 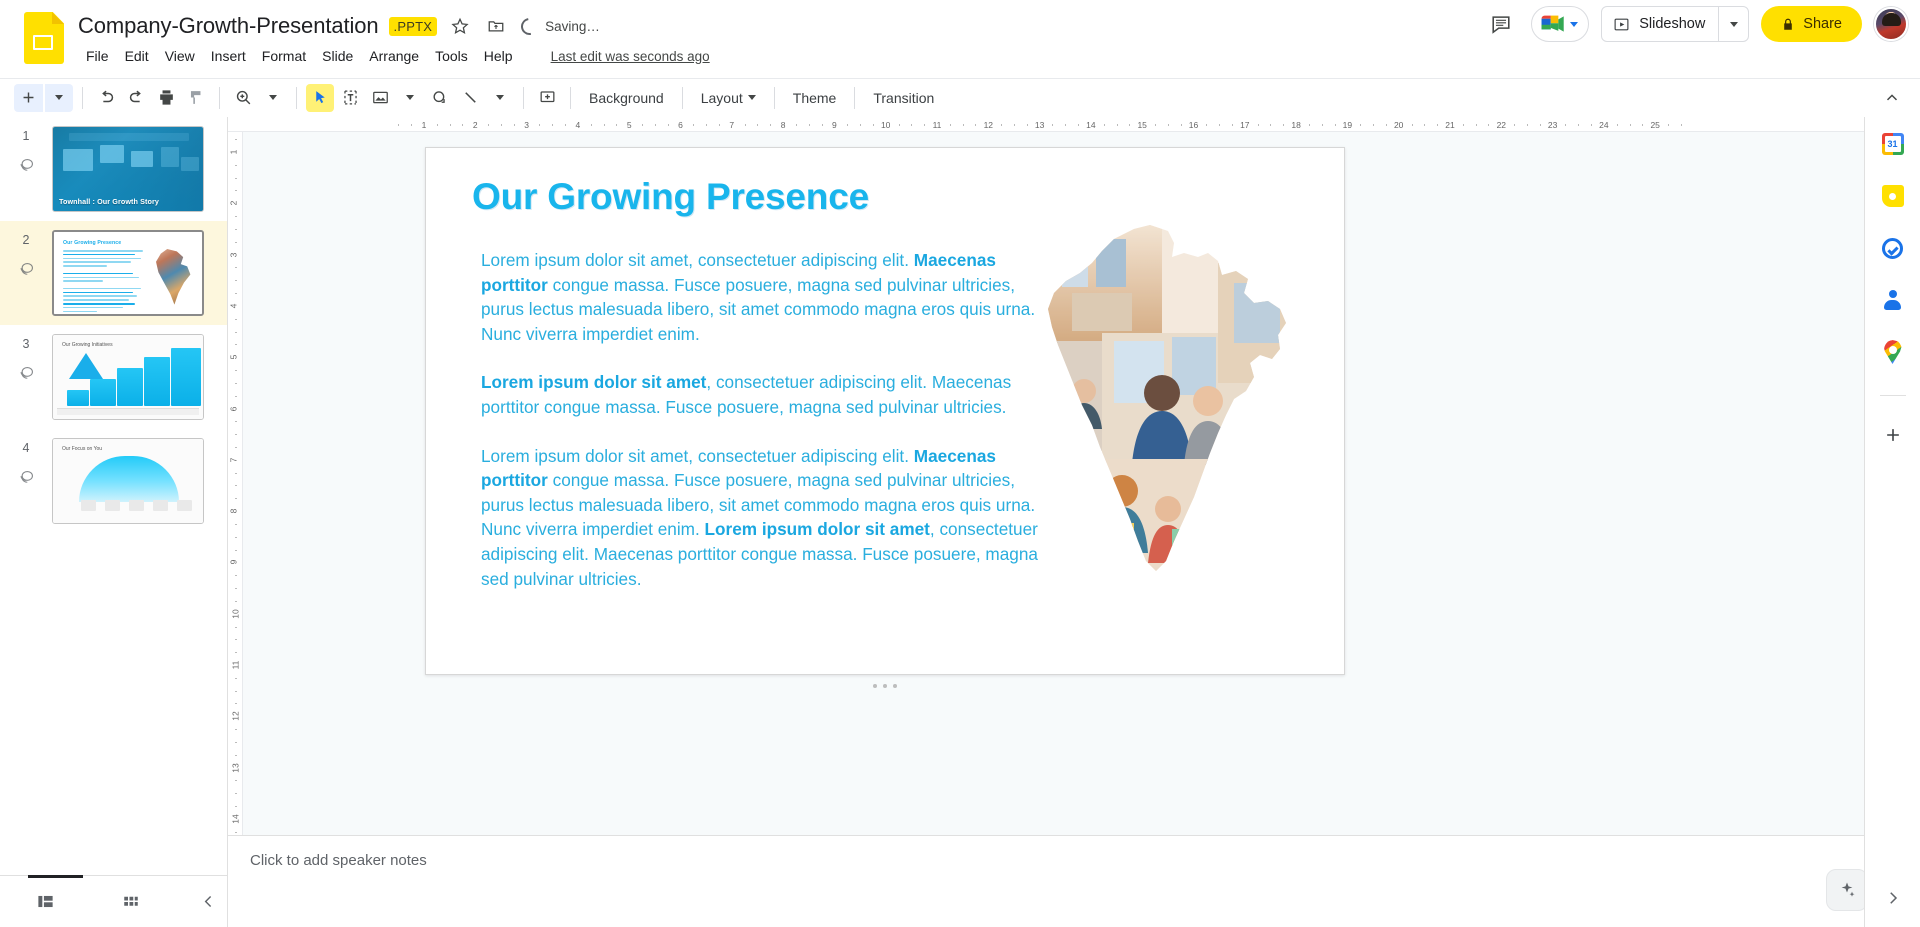 I want to click on speaker-notes-panel: Click to add speaker notes, so click(x=1074, y=881).